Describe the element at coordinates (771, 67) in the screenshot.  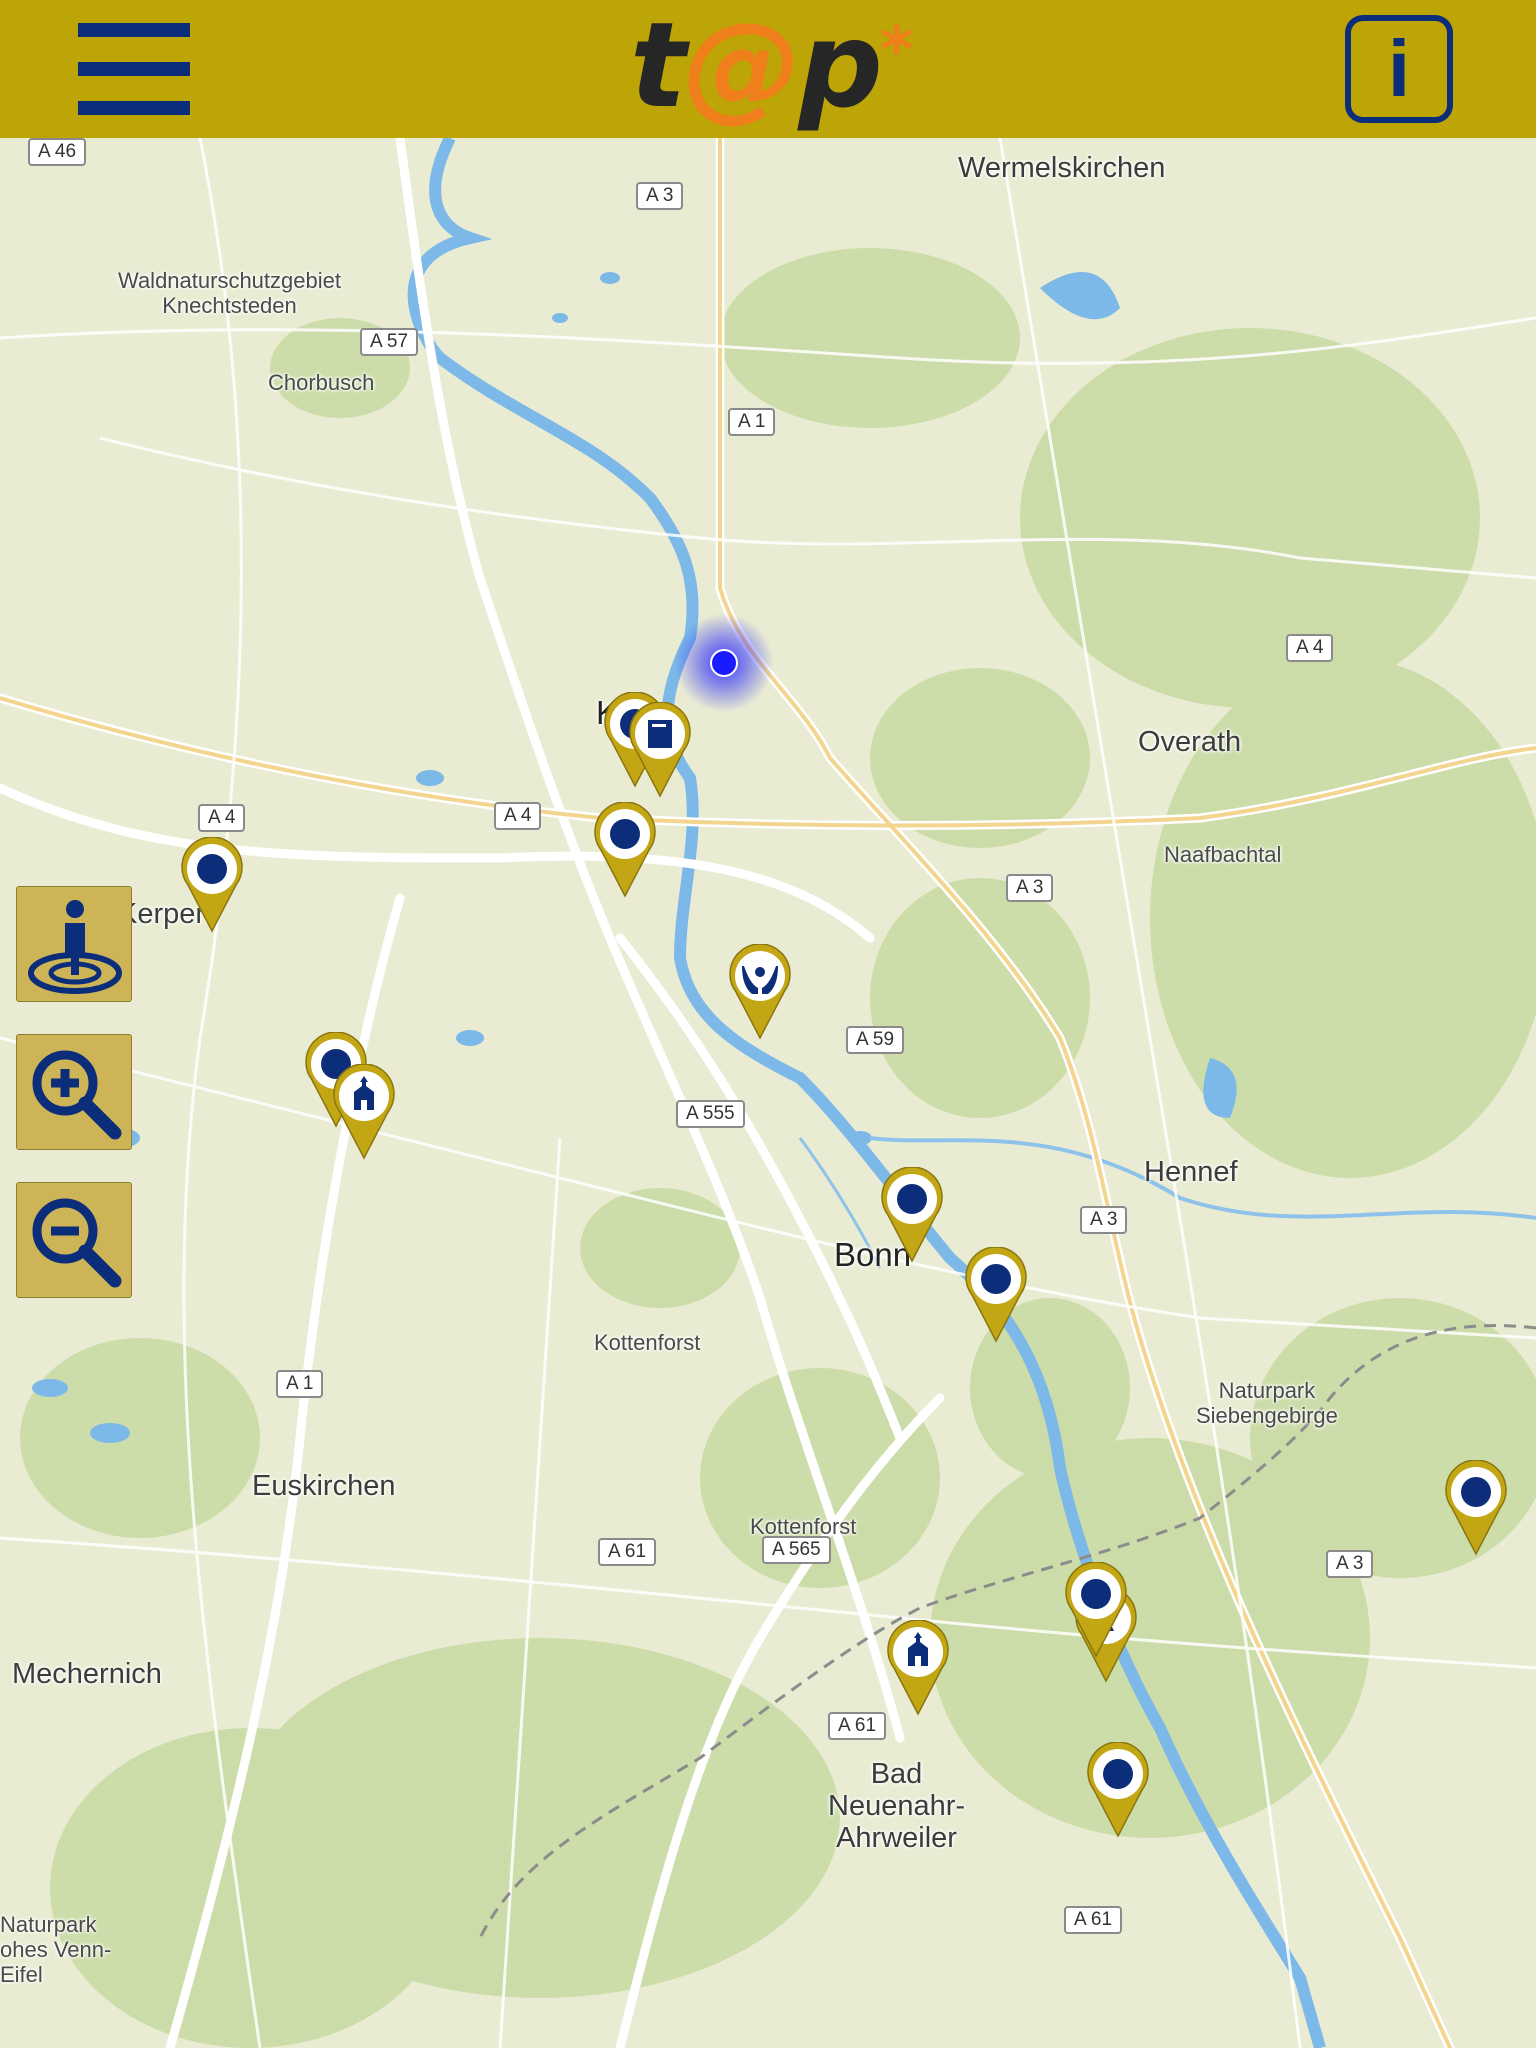
I see `app-logo: t@p*` at that location.